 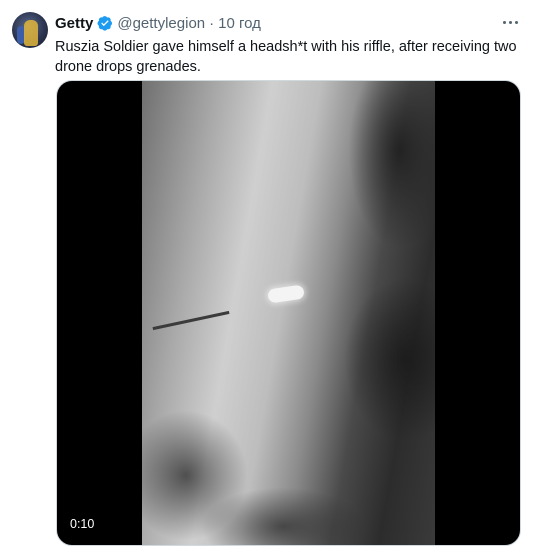 What do you see at coordinates (239, 23) in the screenshot?
I see `tweet-time: 10 год` at bounding box center [239, 23].